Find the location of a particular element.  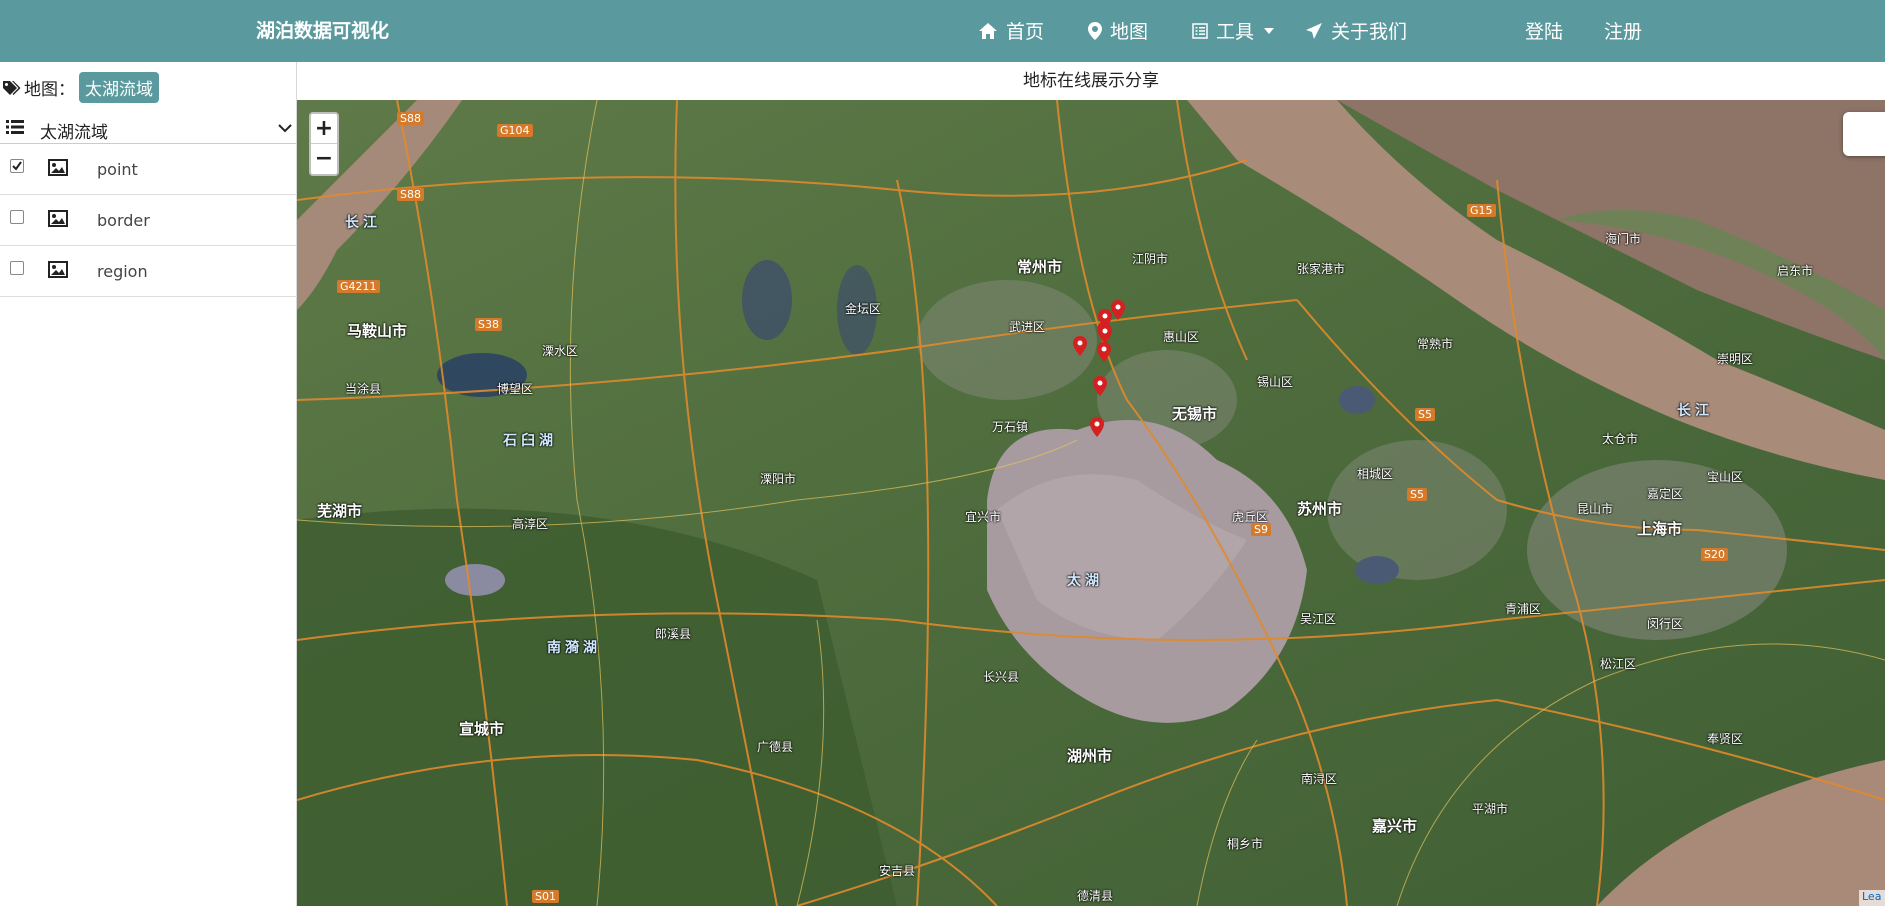

register-link: 注册 is located at coordinates (1623, 30).